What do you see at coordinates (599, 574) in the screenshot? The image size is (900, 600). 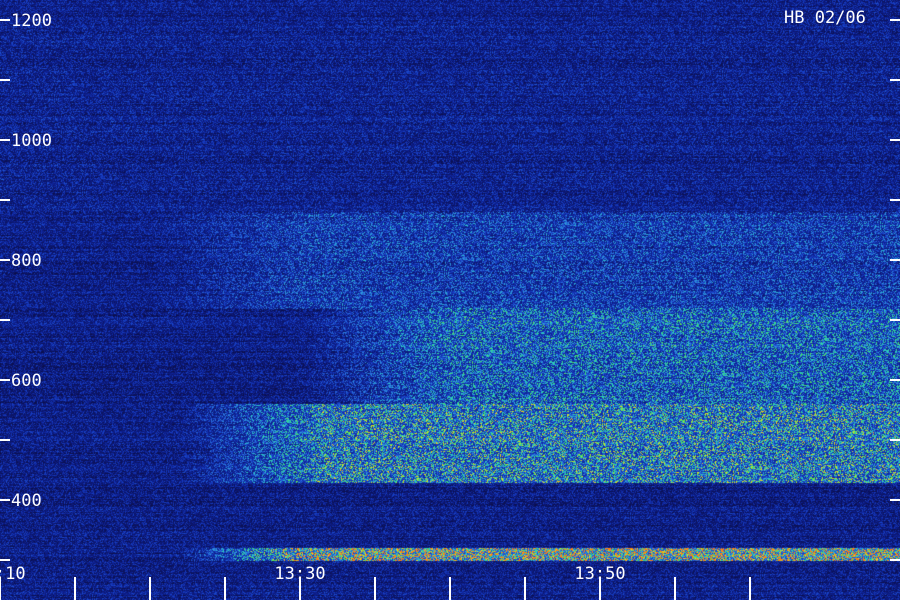 I see `x-tick-label: 13:50` at bounding box center [599, 574].